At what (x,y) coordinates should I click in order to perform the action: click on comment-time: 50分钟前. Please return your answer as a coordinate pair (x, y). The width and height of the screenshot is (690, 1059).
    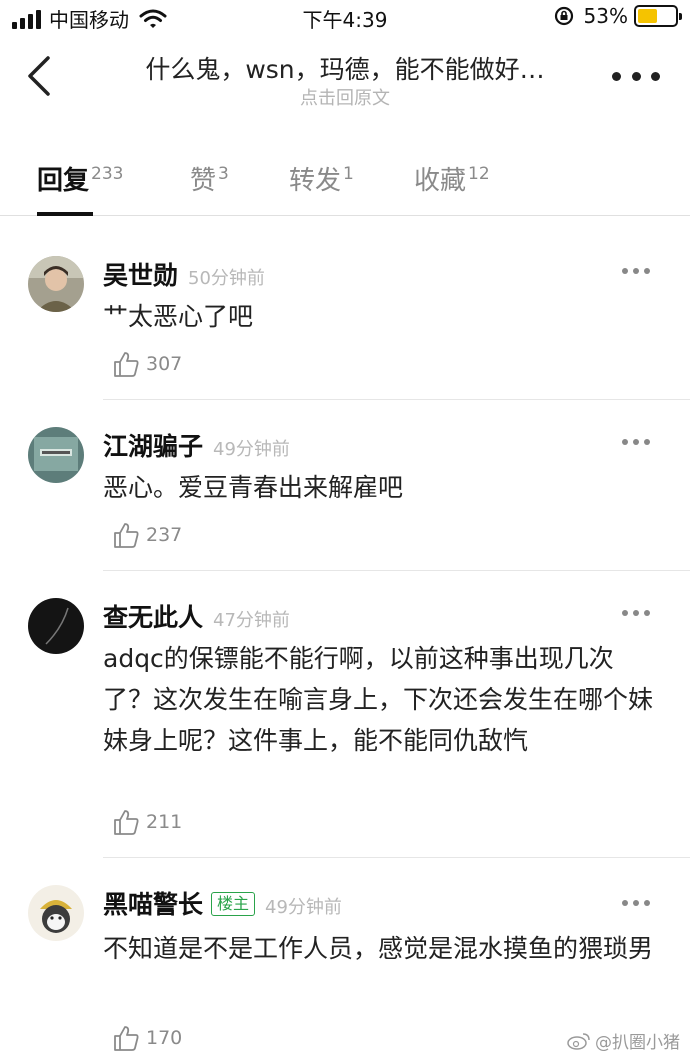
    Looking at the image, I should click on (226, 278).